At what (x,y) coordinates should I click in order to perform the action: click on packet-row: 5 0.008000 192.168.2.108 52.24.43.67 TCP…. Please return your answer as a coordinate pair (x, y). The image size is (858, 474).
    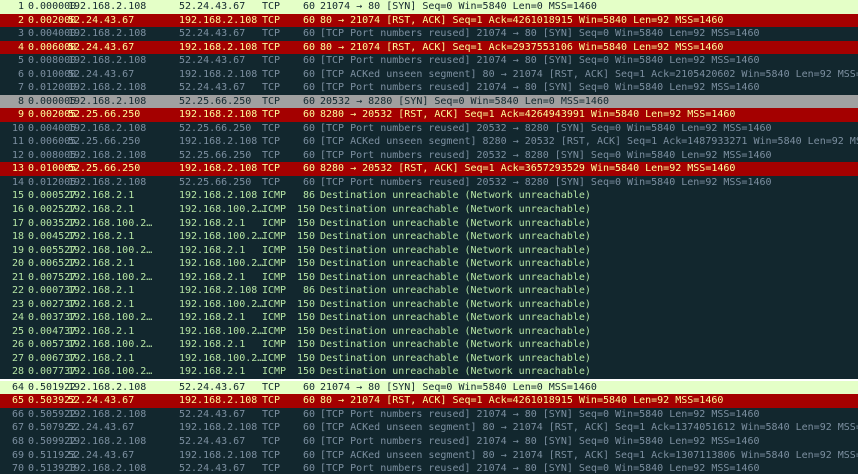
    Looking at the image, I should click on (429, 61).